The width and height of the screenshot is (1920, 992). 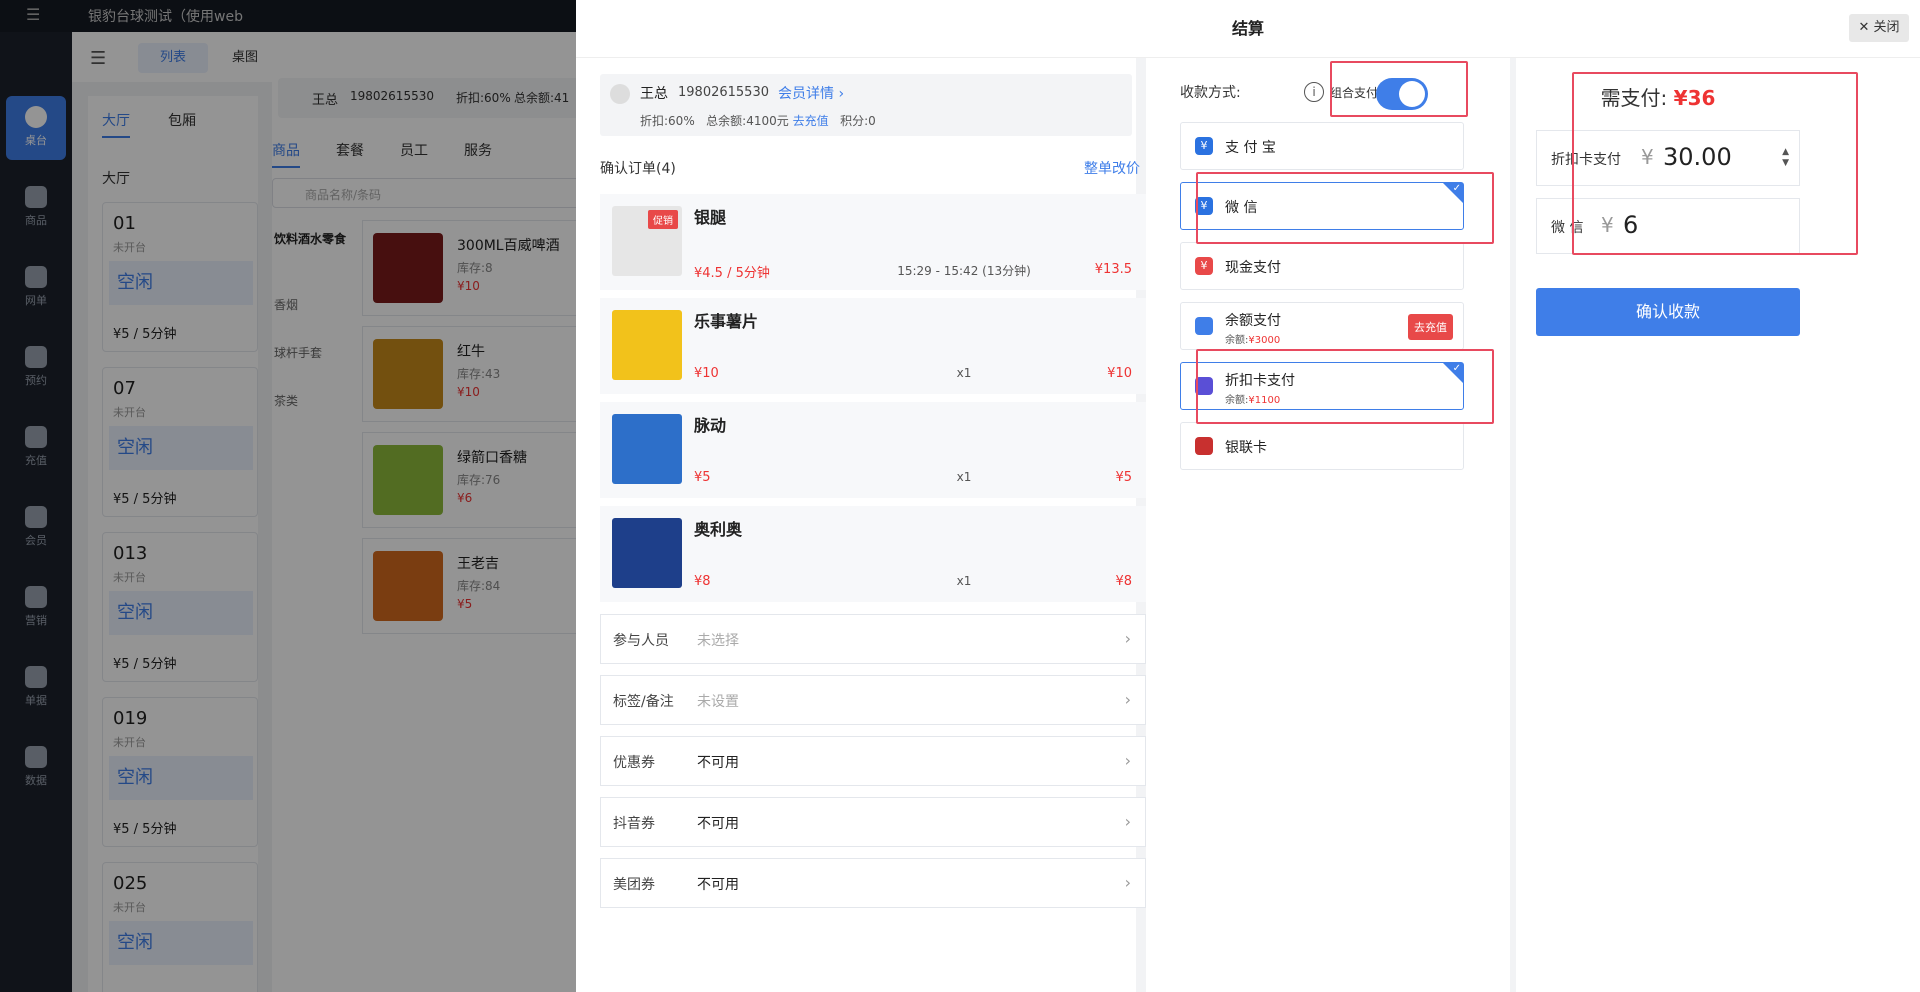 What do you see at coordinates (1864, 27) in the screenshot?
I see `close-icon: ✕` at bounding box center [1864, 27].